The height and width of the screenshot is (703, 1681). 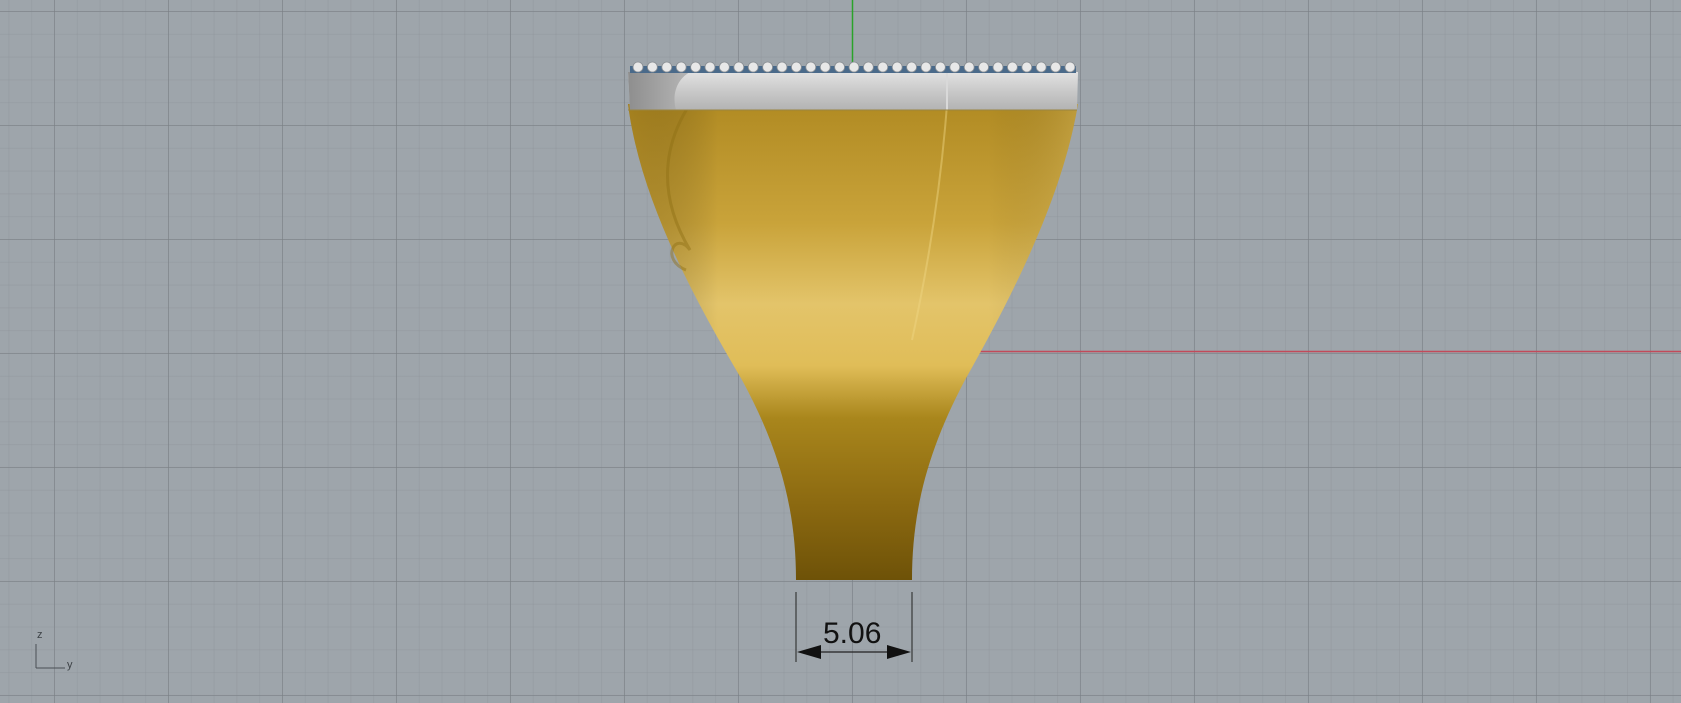 What do you see at coordinates (852, 633) in the screenshot?
I see `dimension-value: 5.06` at bounding box center [852, 633].